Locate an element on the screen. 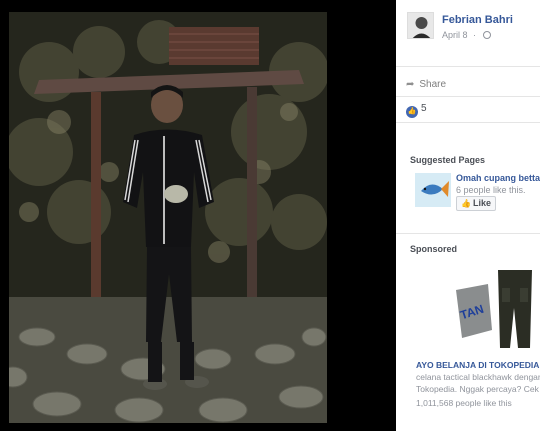  like-count-value: 5 is located at coordinates (424, 108).